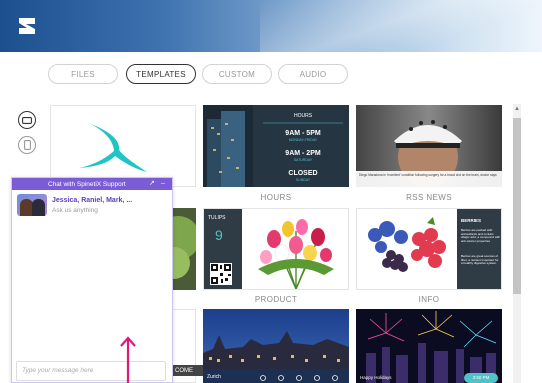 The height and width of the screenshot is (383, 542). I want to click on berries-image, so click(407, 249).